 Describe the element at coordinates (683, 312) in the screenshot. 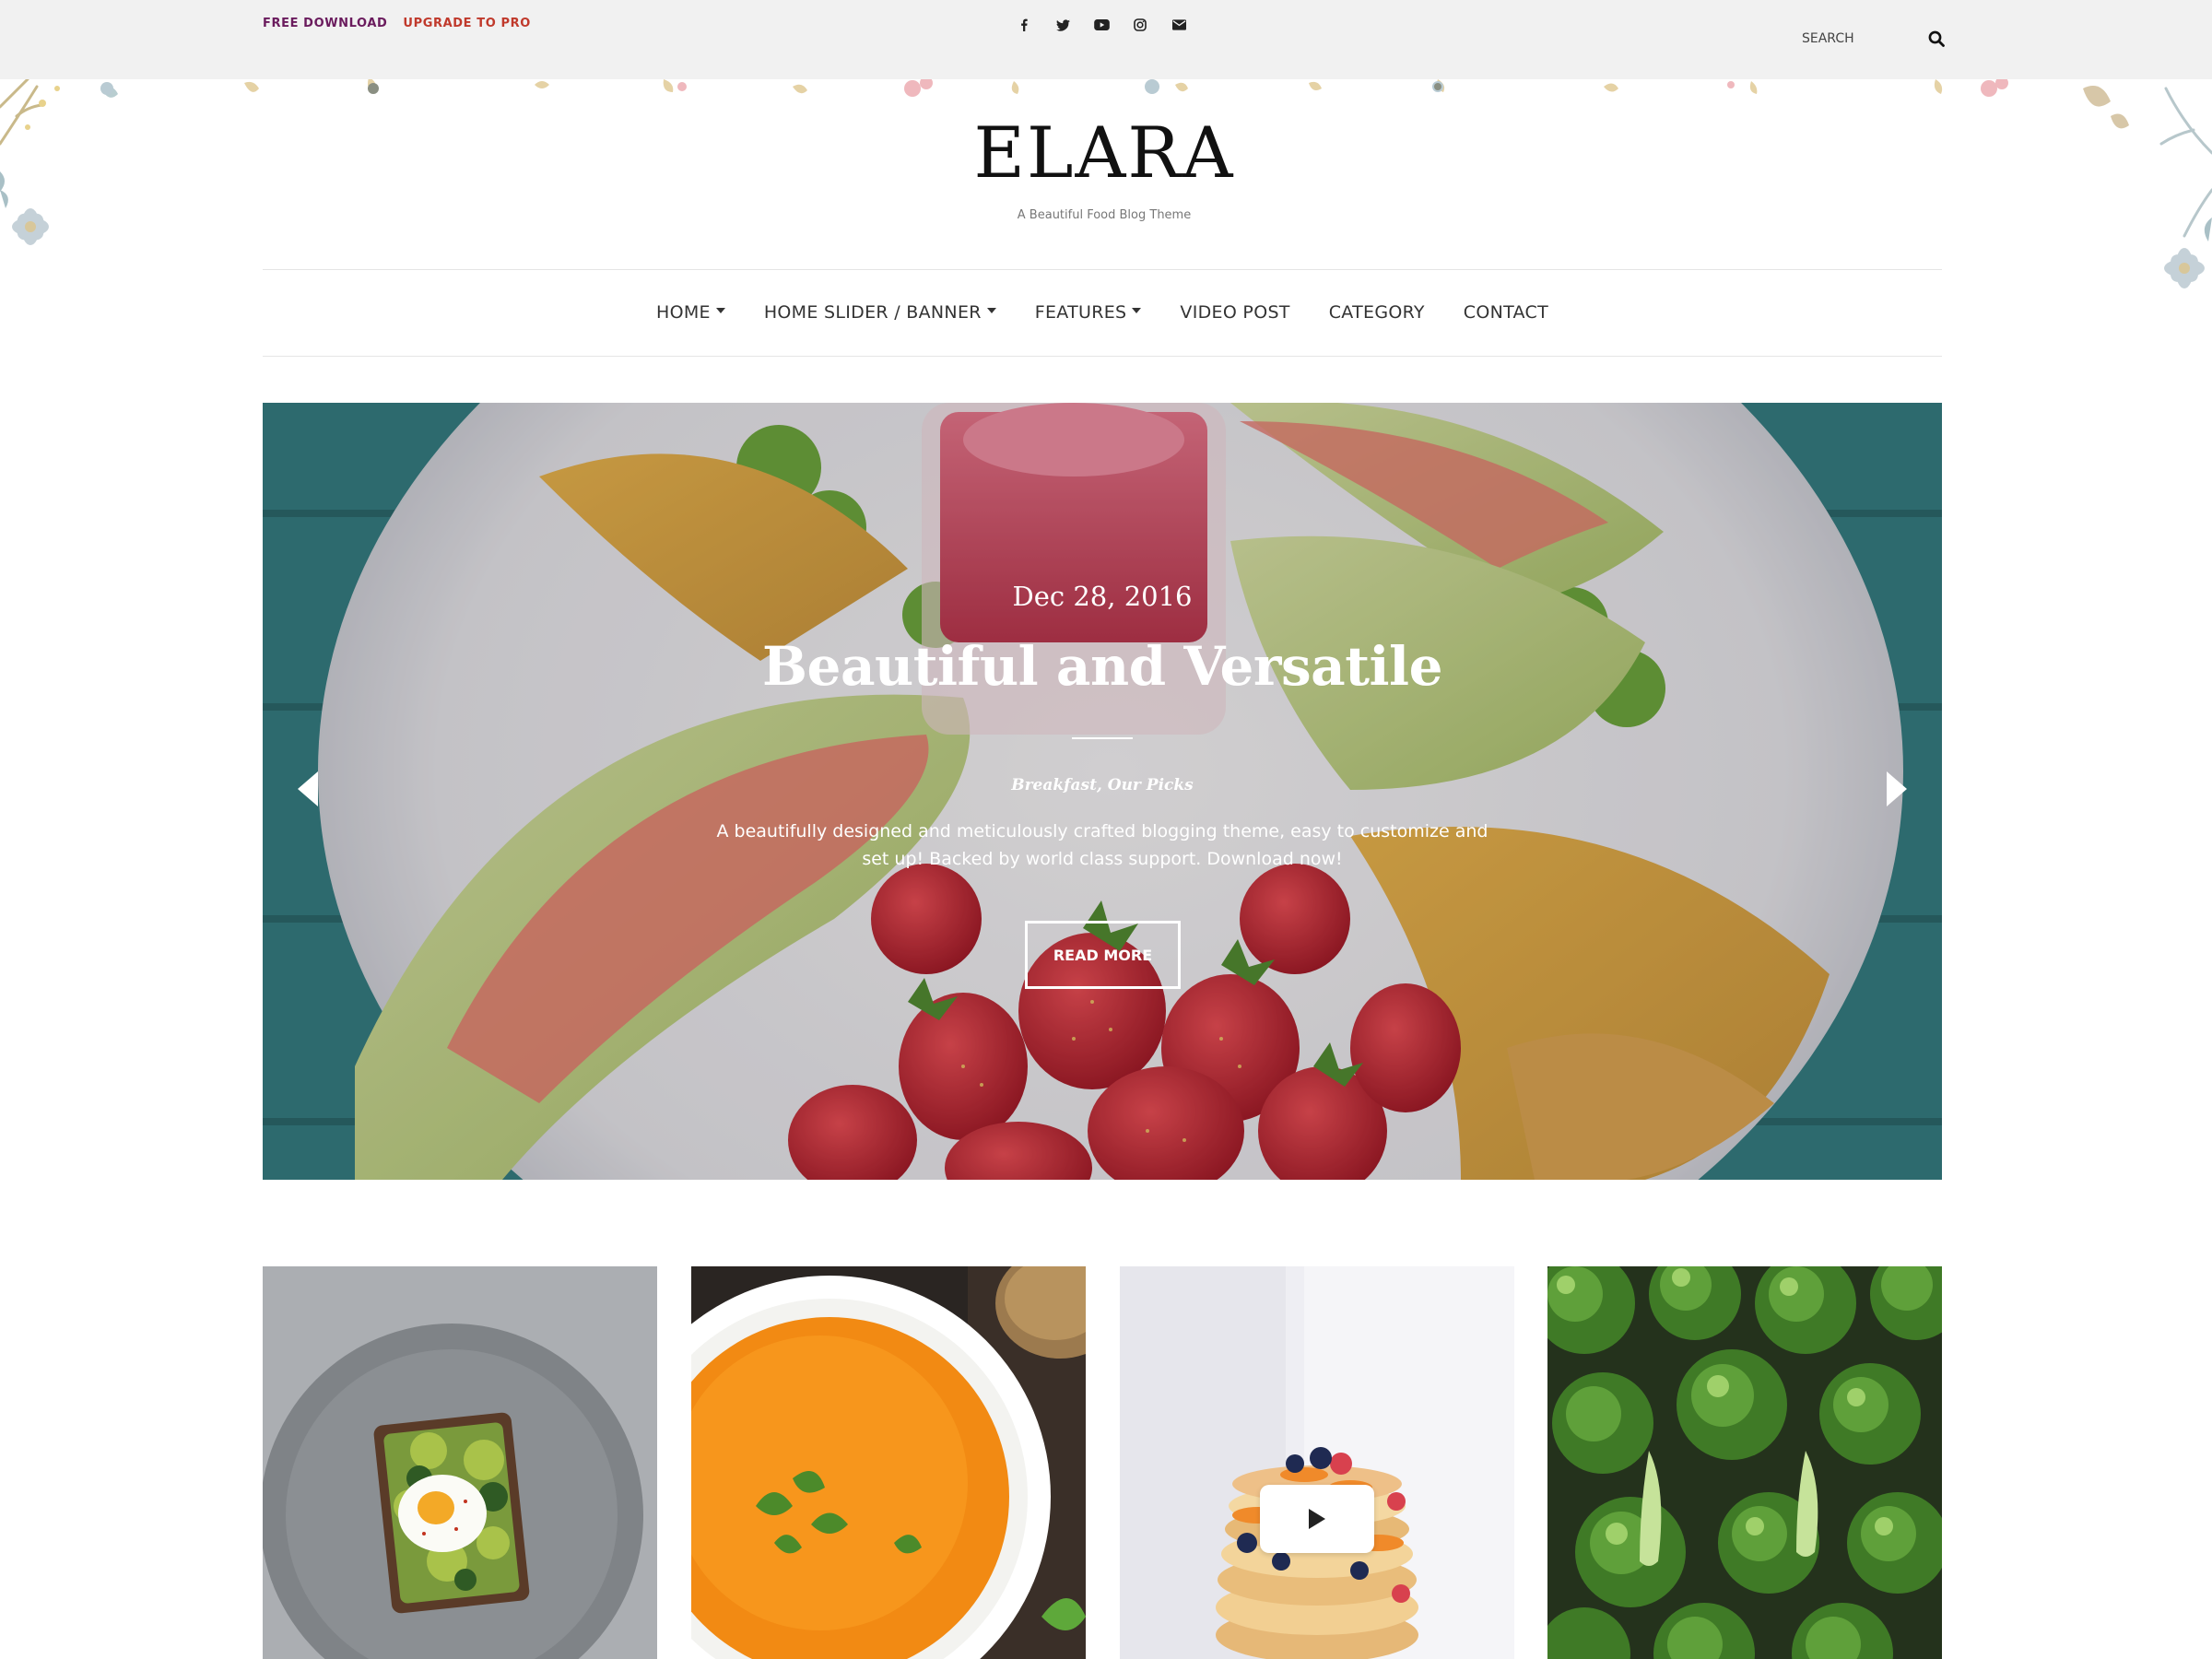

I see `nav-item-label: HOME` at that location.